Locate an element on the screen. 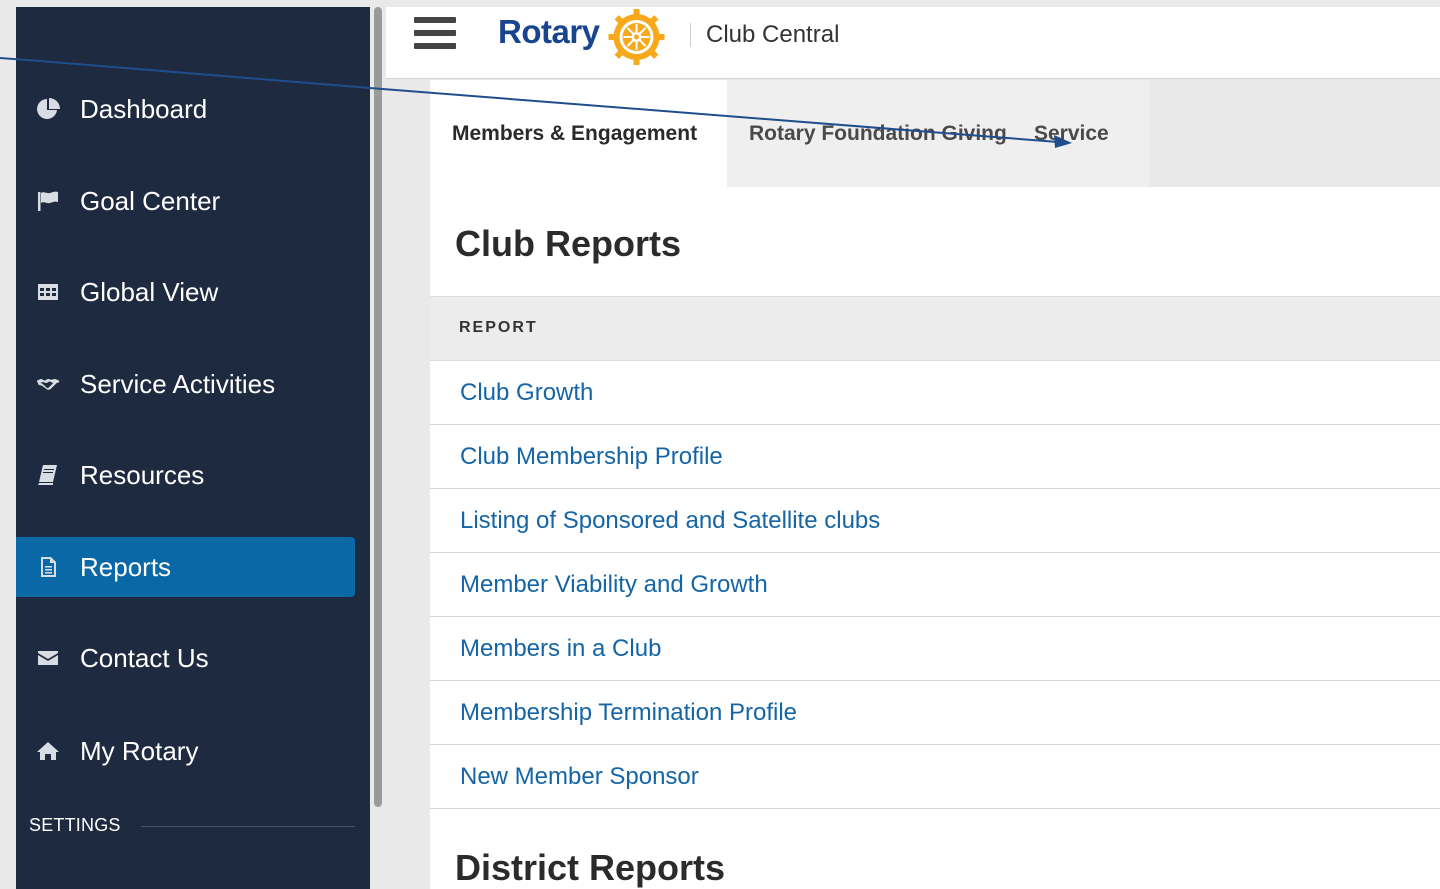 This screenshot has width=1440, height=889. home-icon is located at coordinates (48, 751).